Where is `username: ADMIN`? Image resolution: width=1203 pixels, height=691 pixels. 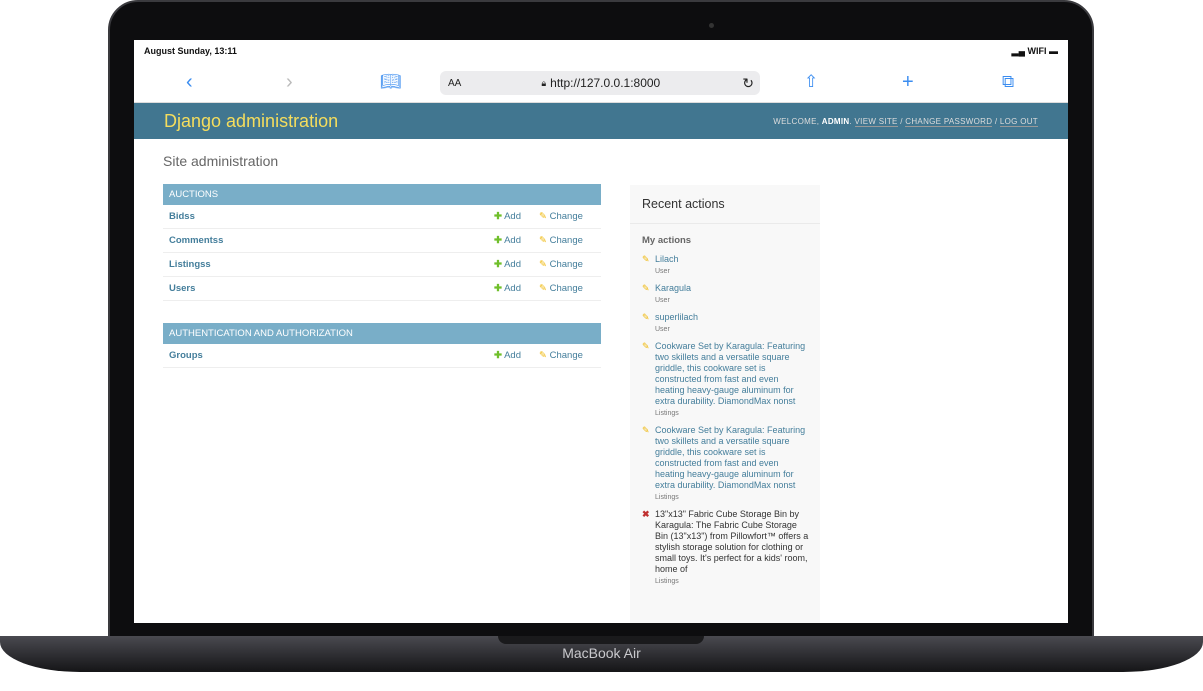 username: ADMIN is located at coordinates (835, 121).